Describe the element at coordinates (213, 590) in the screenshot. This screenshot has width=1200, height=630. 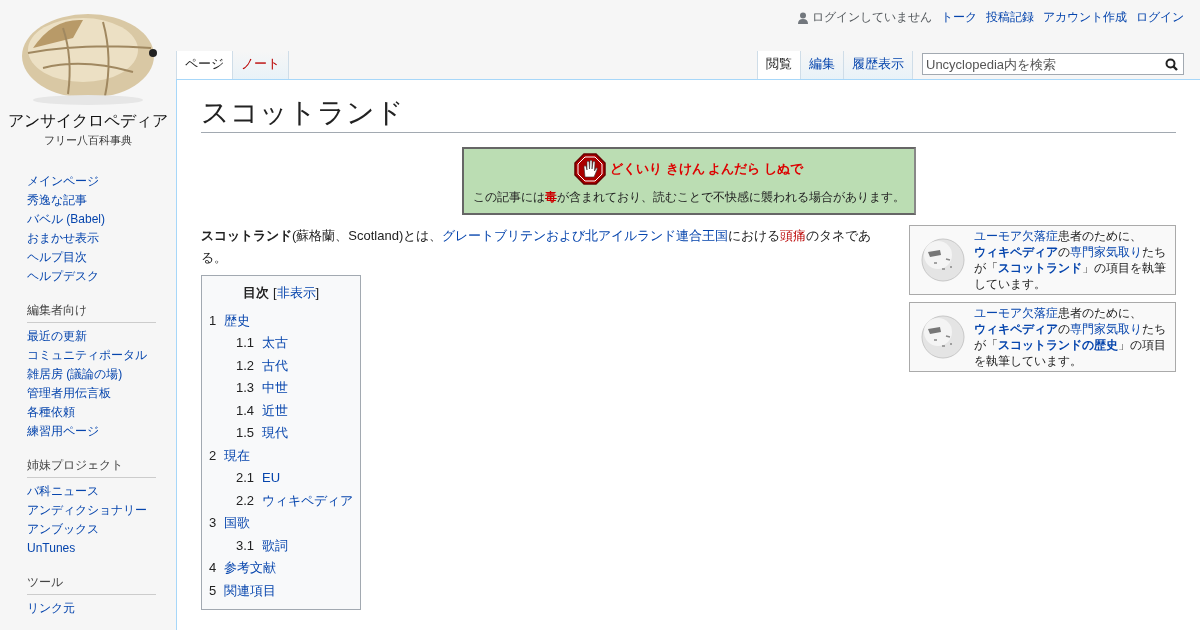
I see `toc-number: 5` at that location.